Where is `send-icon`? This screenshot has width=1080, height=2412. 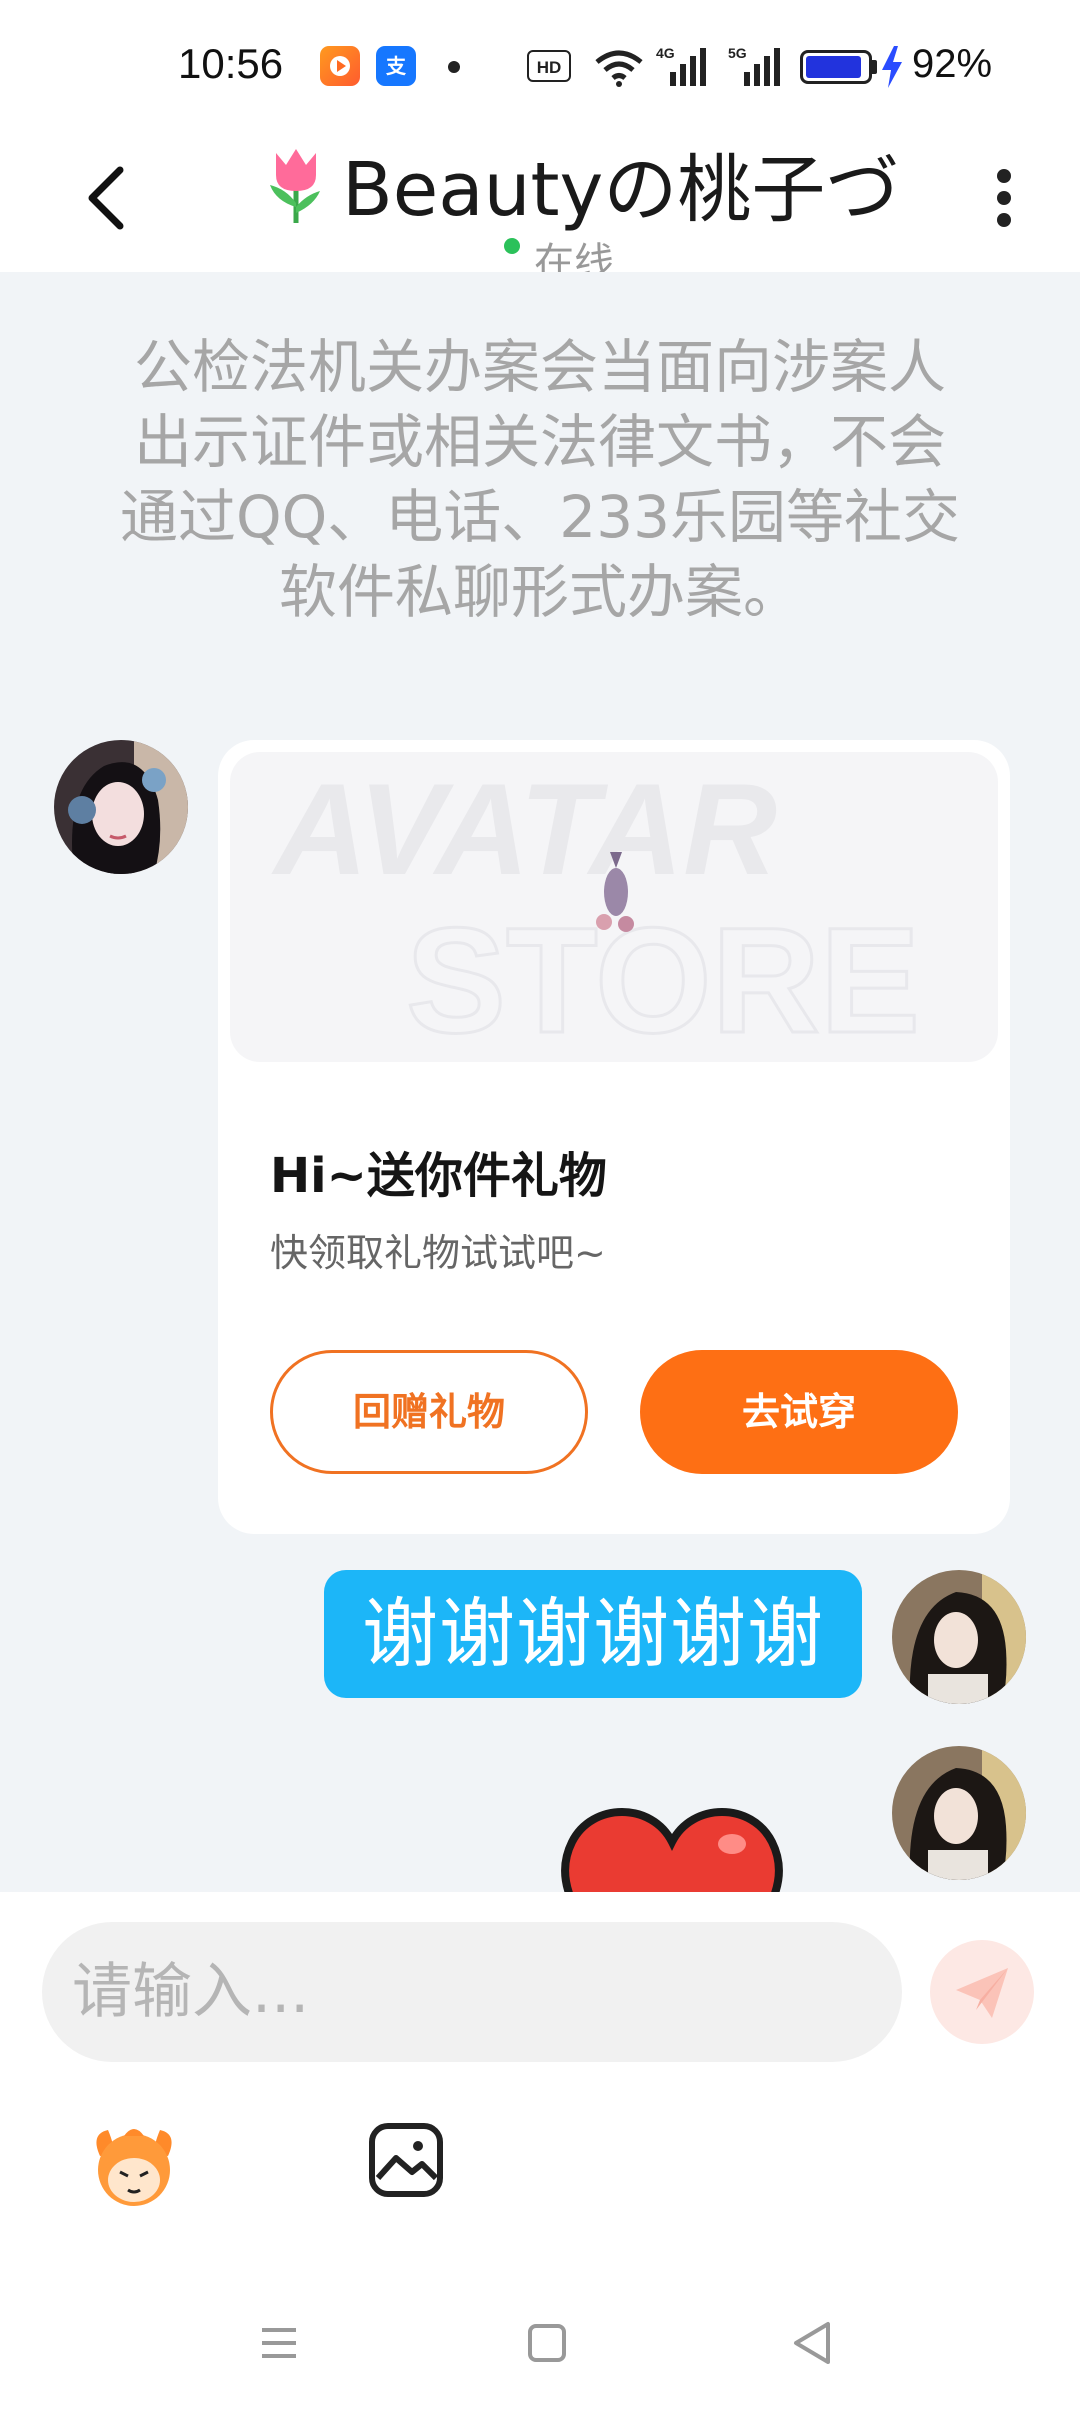 send-icon is located at coordinates (982, 1993).